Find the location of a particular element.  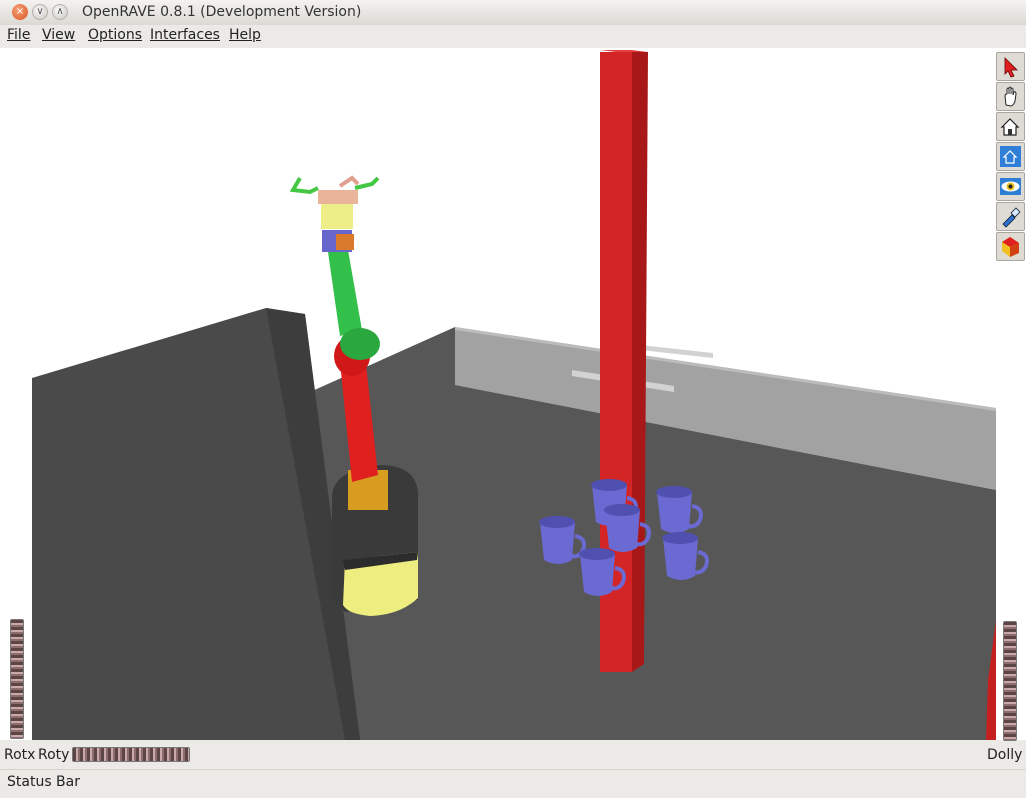

menu-options: Options is located at coordinates (115, 35).